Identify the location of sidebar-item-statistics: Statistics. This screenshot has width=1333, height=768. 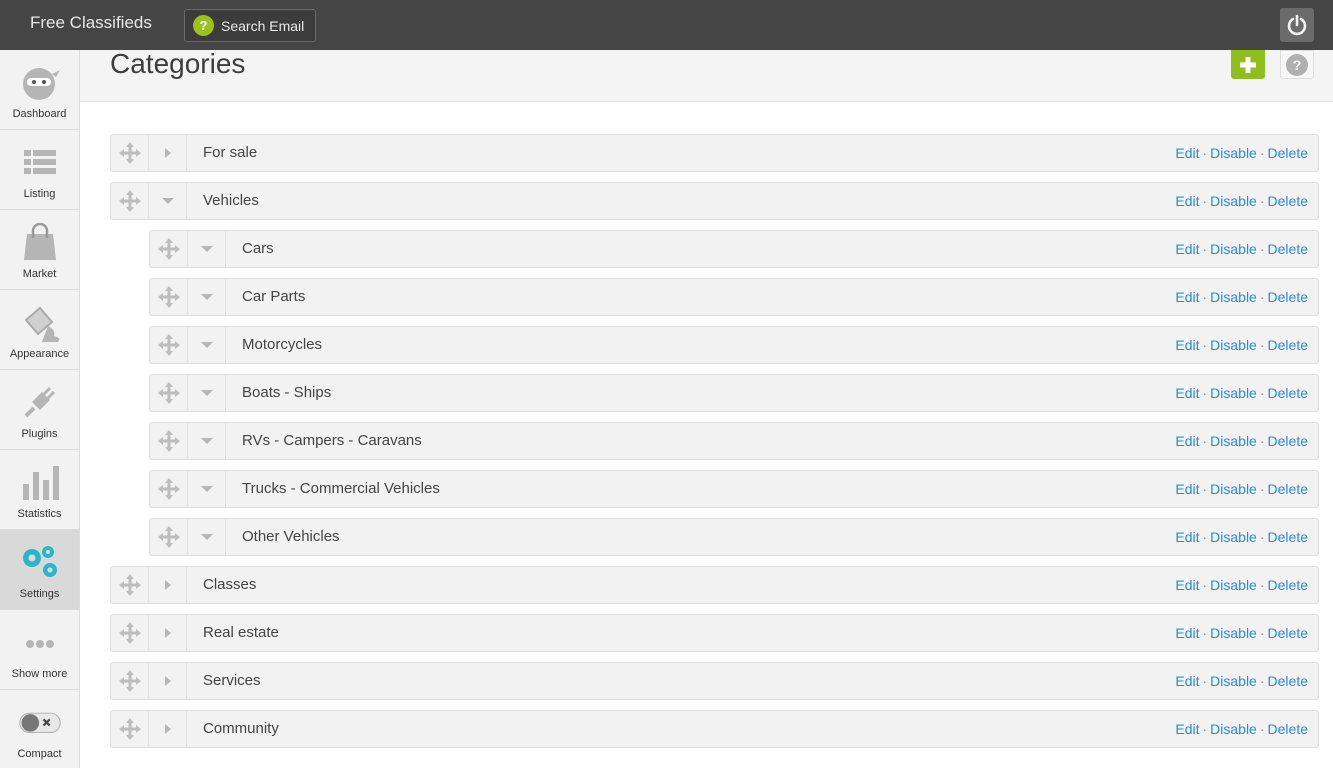
(39, 490).